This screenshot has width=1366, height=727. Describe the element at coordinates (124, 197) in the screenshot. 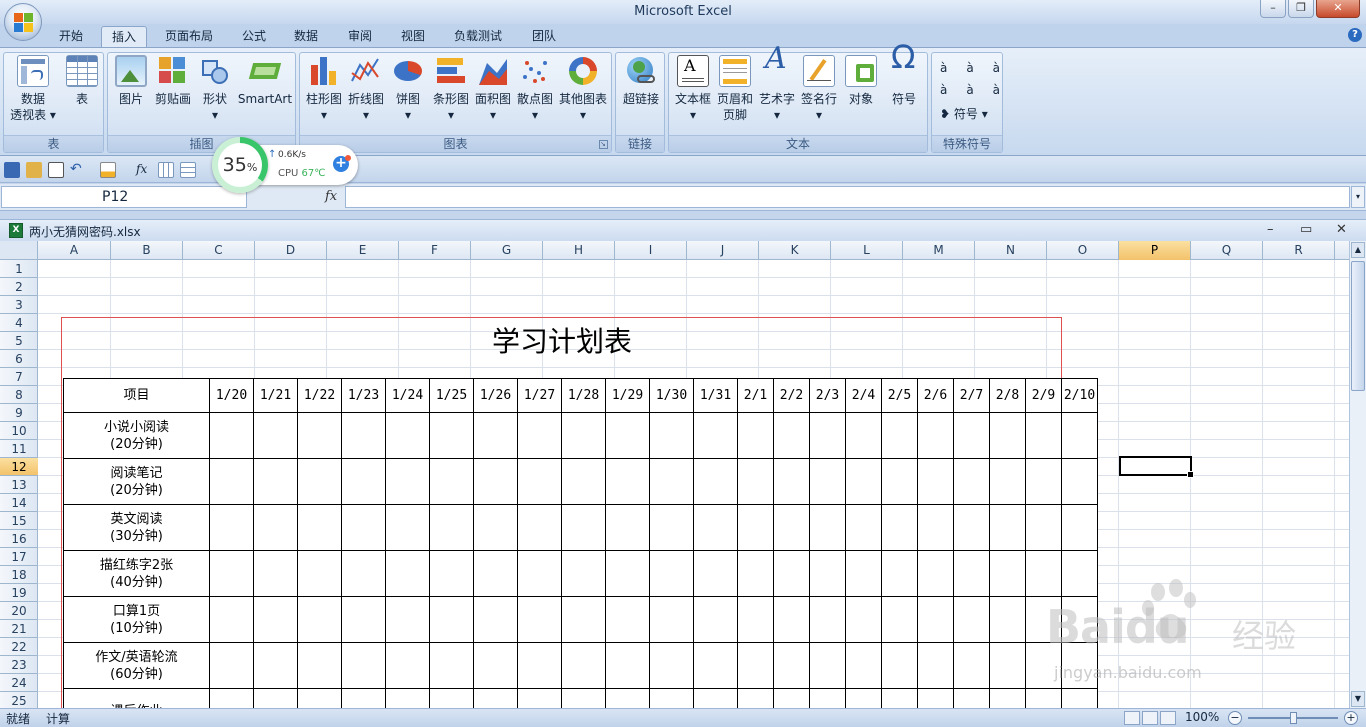

I see `name-box: P12` at that location.